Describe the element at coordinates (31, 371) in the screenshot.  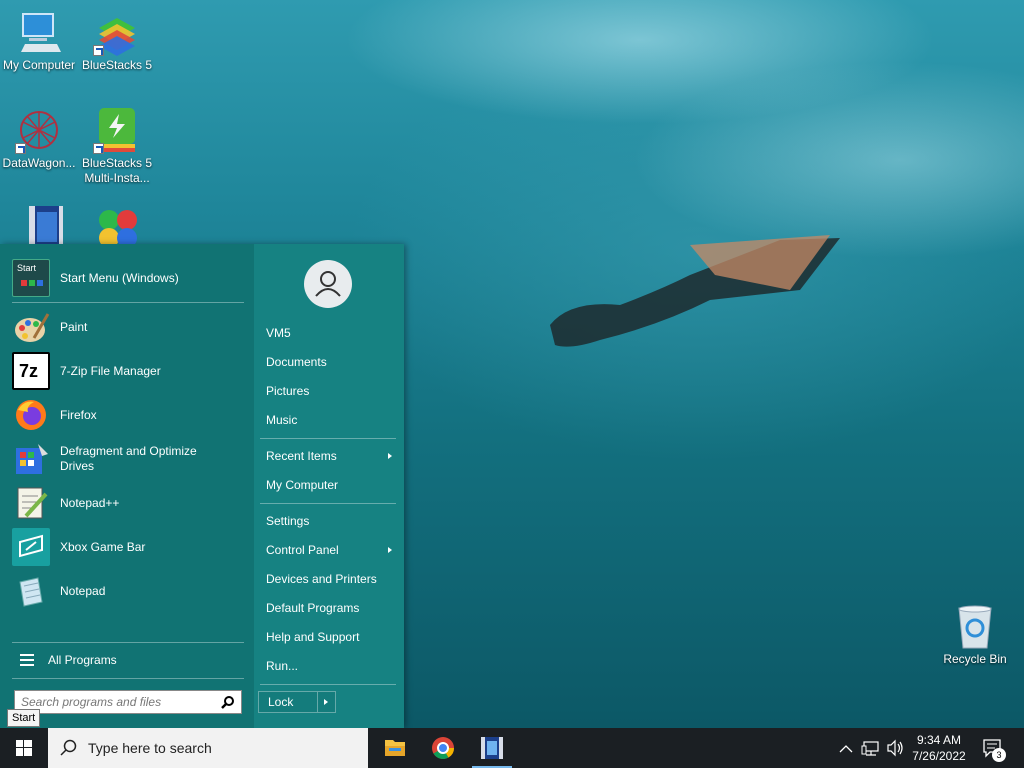
I see `7zip-icon: 7z` at that location.